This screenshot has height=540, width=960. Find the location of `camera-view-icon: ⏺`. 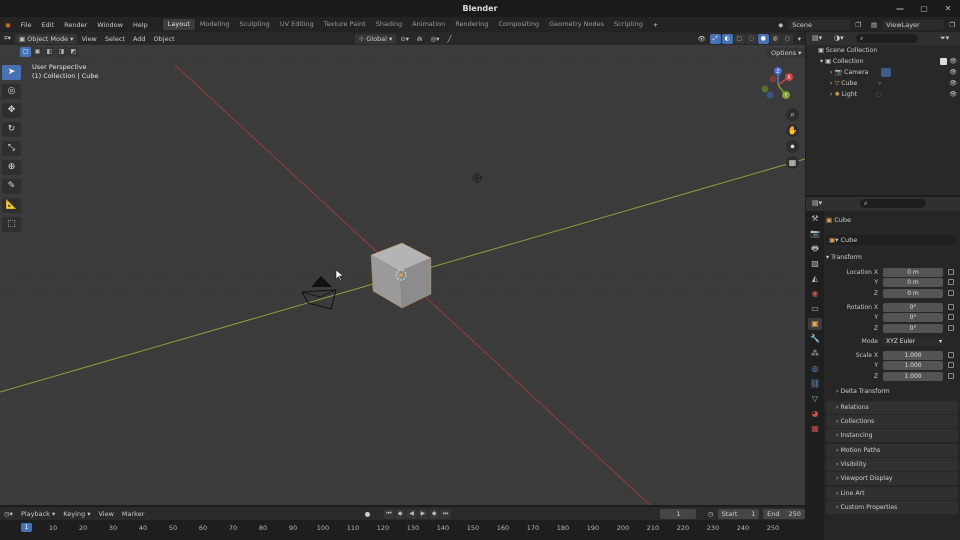

camera-view-icon: ⏺ is located at coordinates (792, 146).